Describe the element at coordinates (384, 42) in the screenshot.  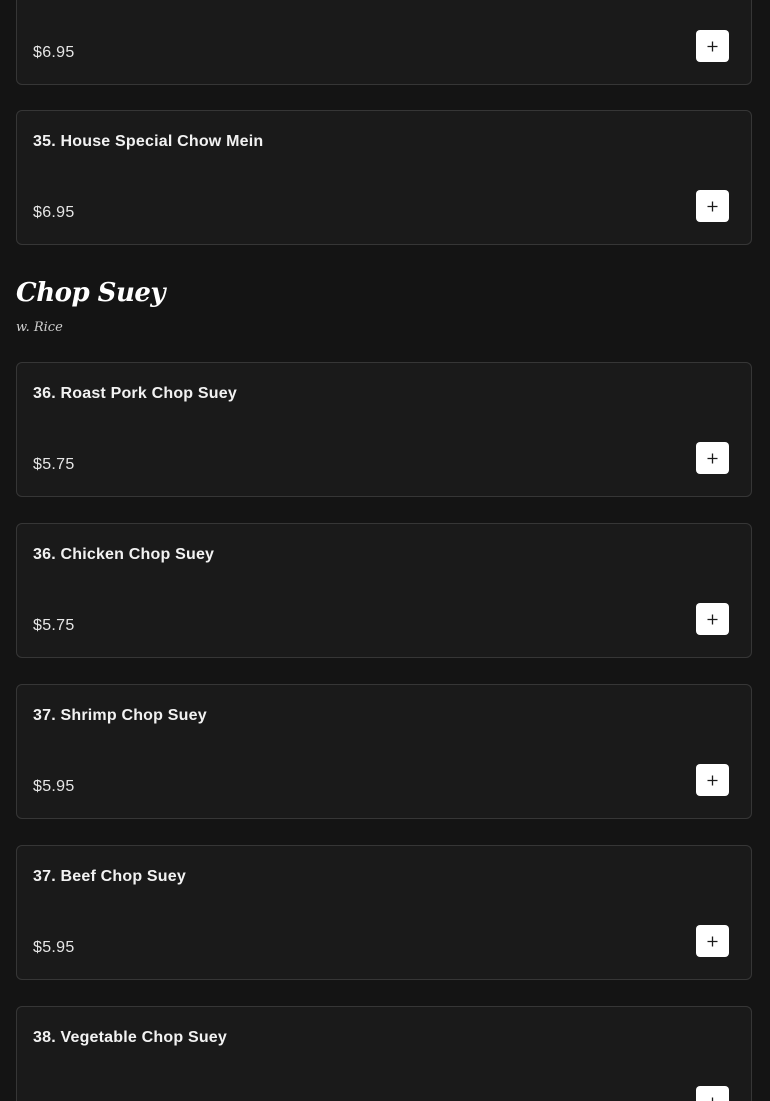
I see `menu-item-card: $6.95` at that location.